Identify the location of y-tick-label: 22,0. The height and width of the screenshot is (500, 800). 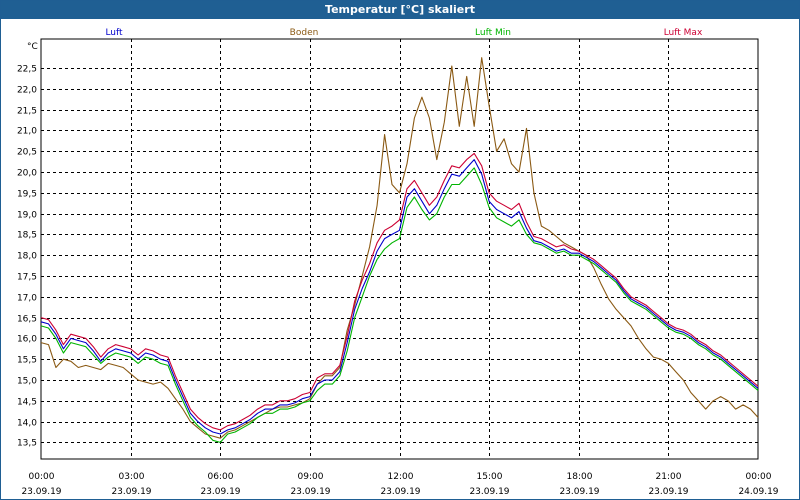
(27, 91).